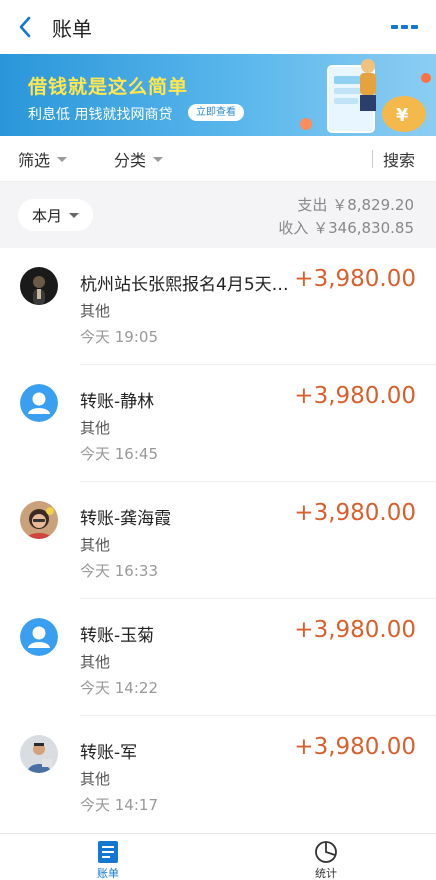  I want to click on month-label: 本月, so click(47, 215).